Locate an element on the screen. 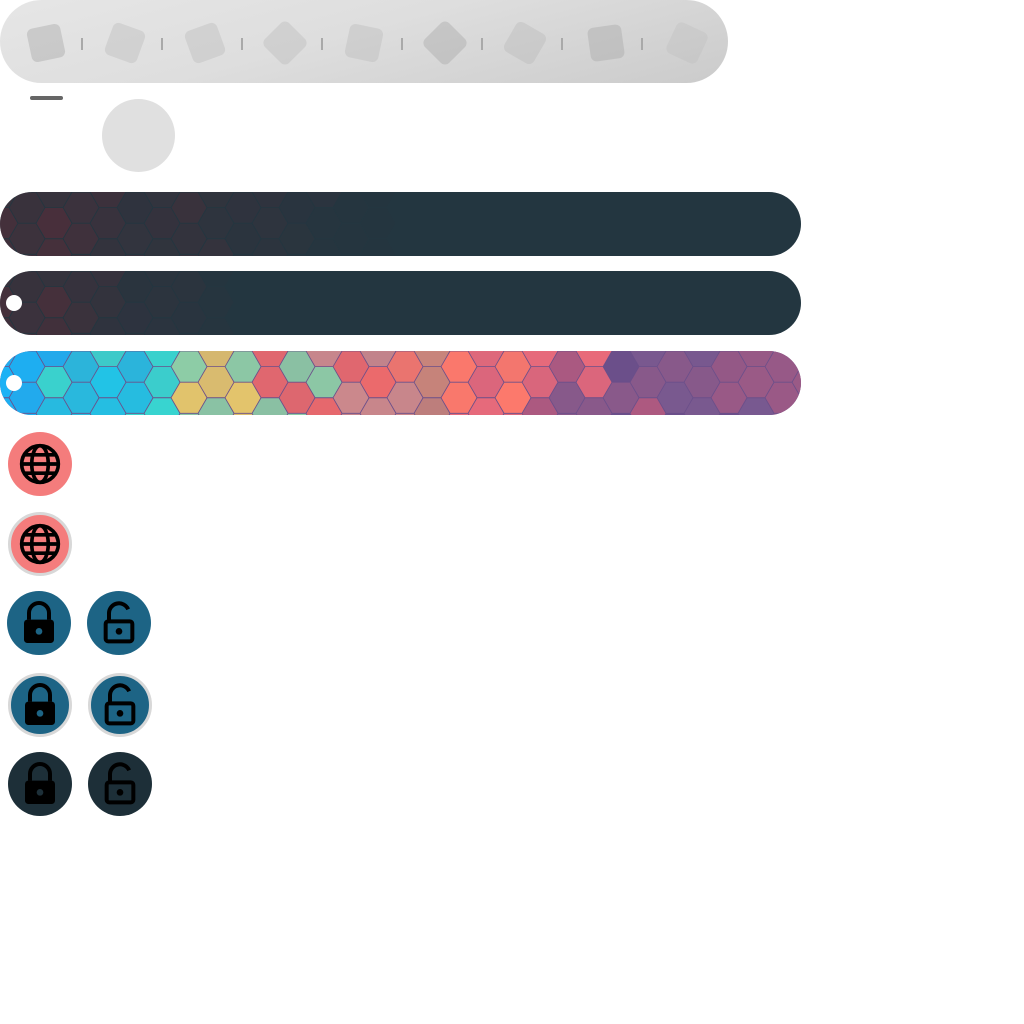 The height and width of the screenshot is (1024, 1024). globe-button is located at coordinates (40, 464).